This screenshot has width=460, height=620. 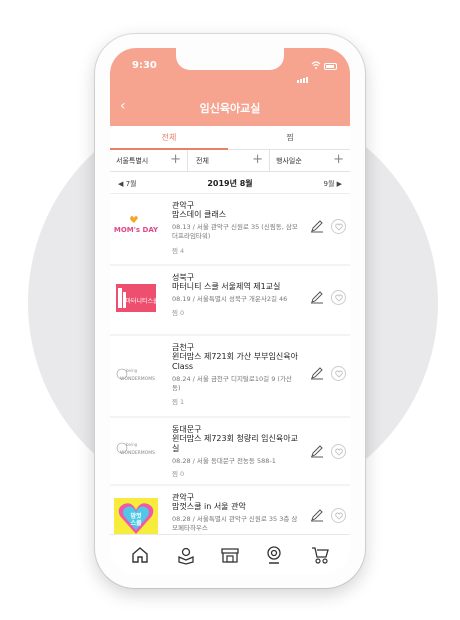 I want to click on battery-icon, so click(x=330, y=66).